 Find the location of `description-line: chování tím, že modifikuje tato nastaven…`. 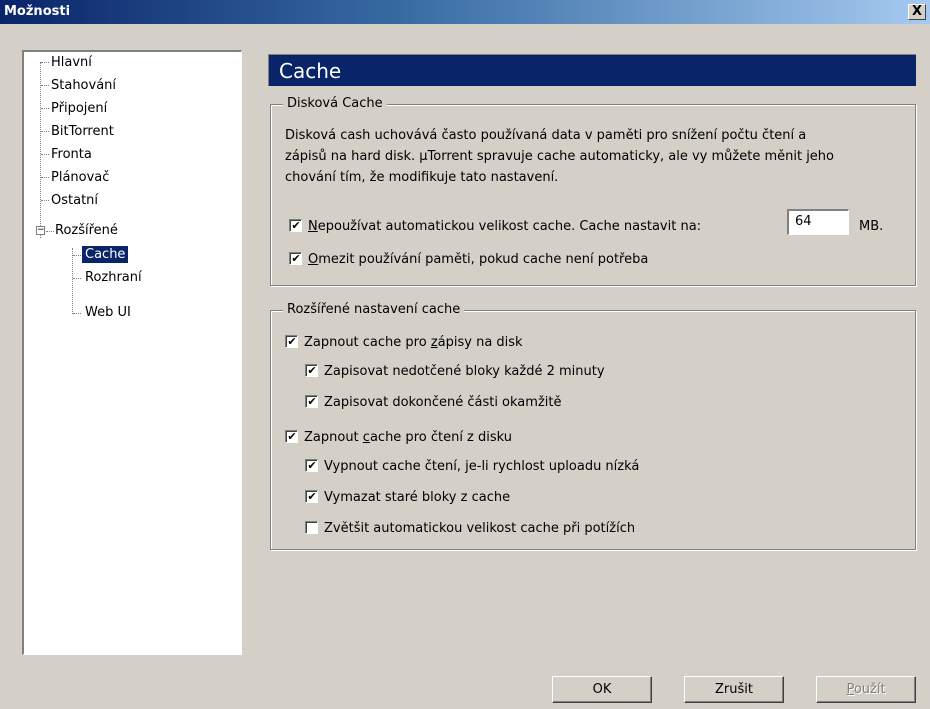

description-line: chování tím, že modifikuje tato nastaven… is located at coordinates (422, 177).